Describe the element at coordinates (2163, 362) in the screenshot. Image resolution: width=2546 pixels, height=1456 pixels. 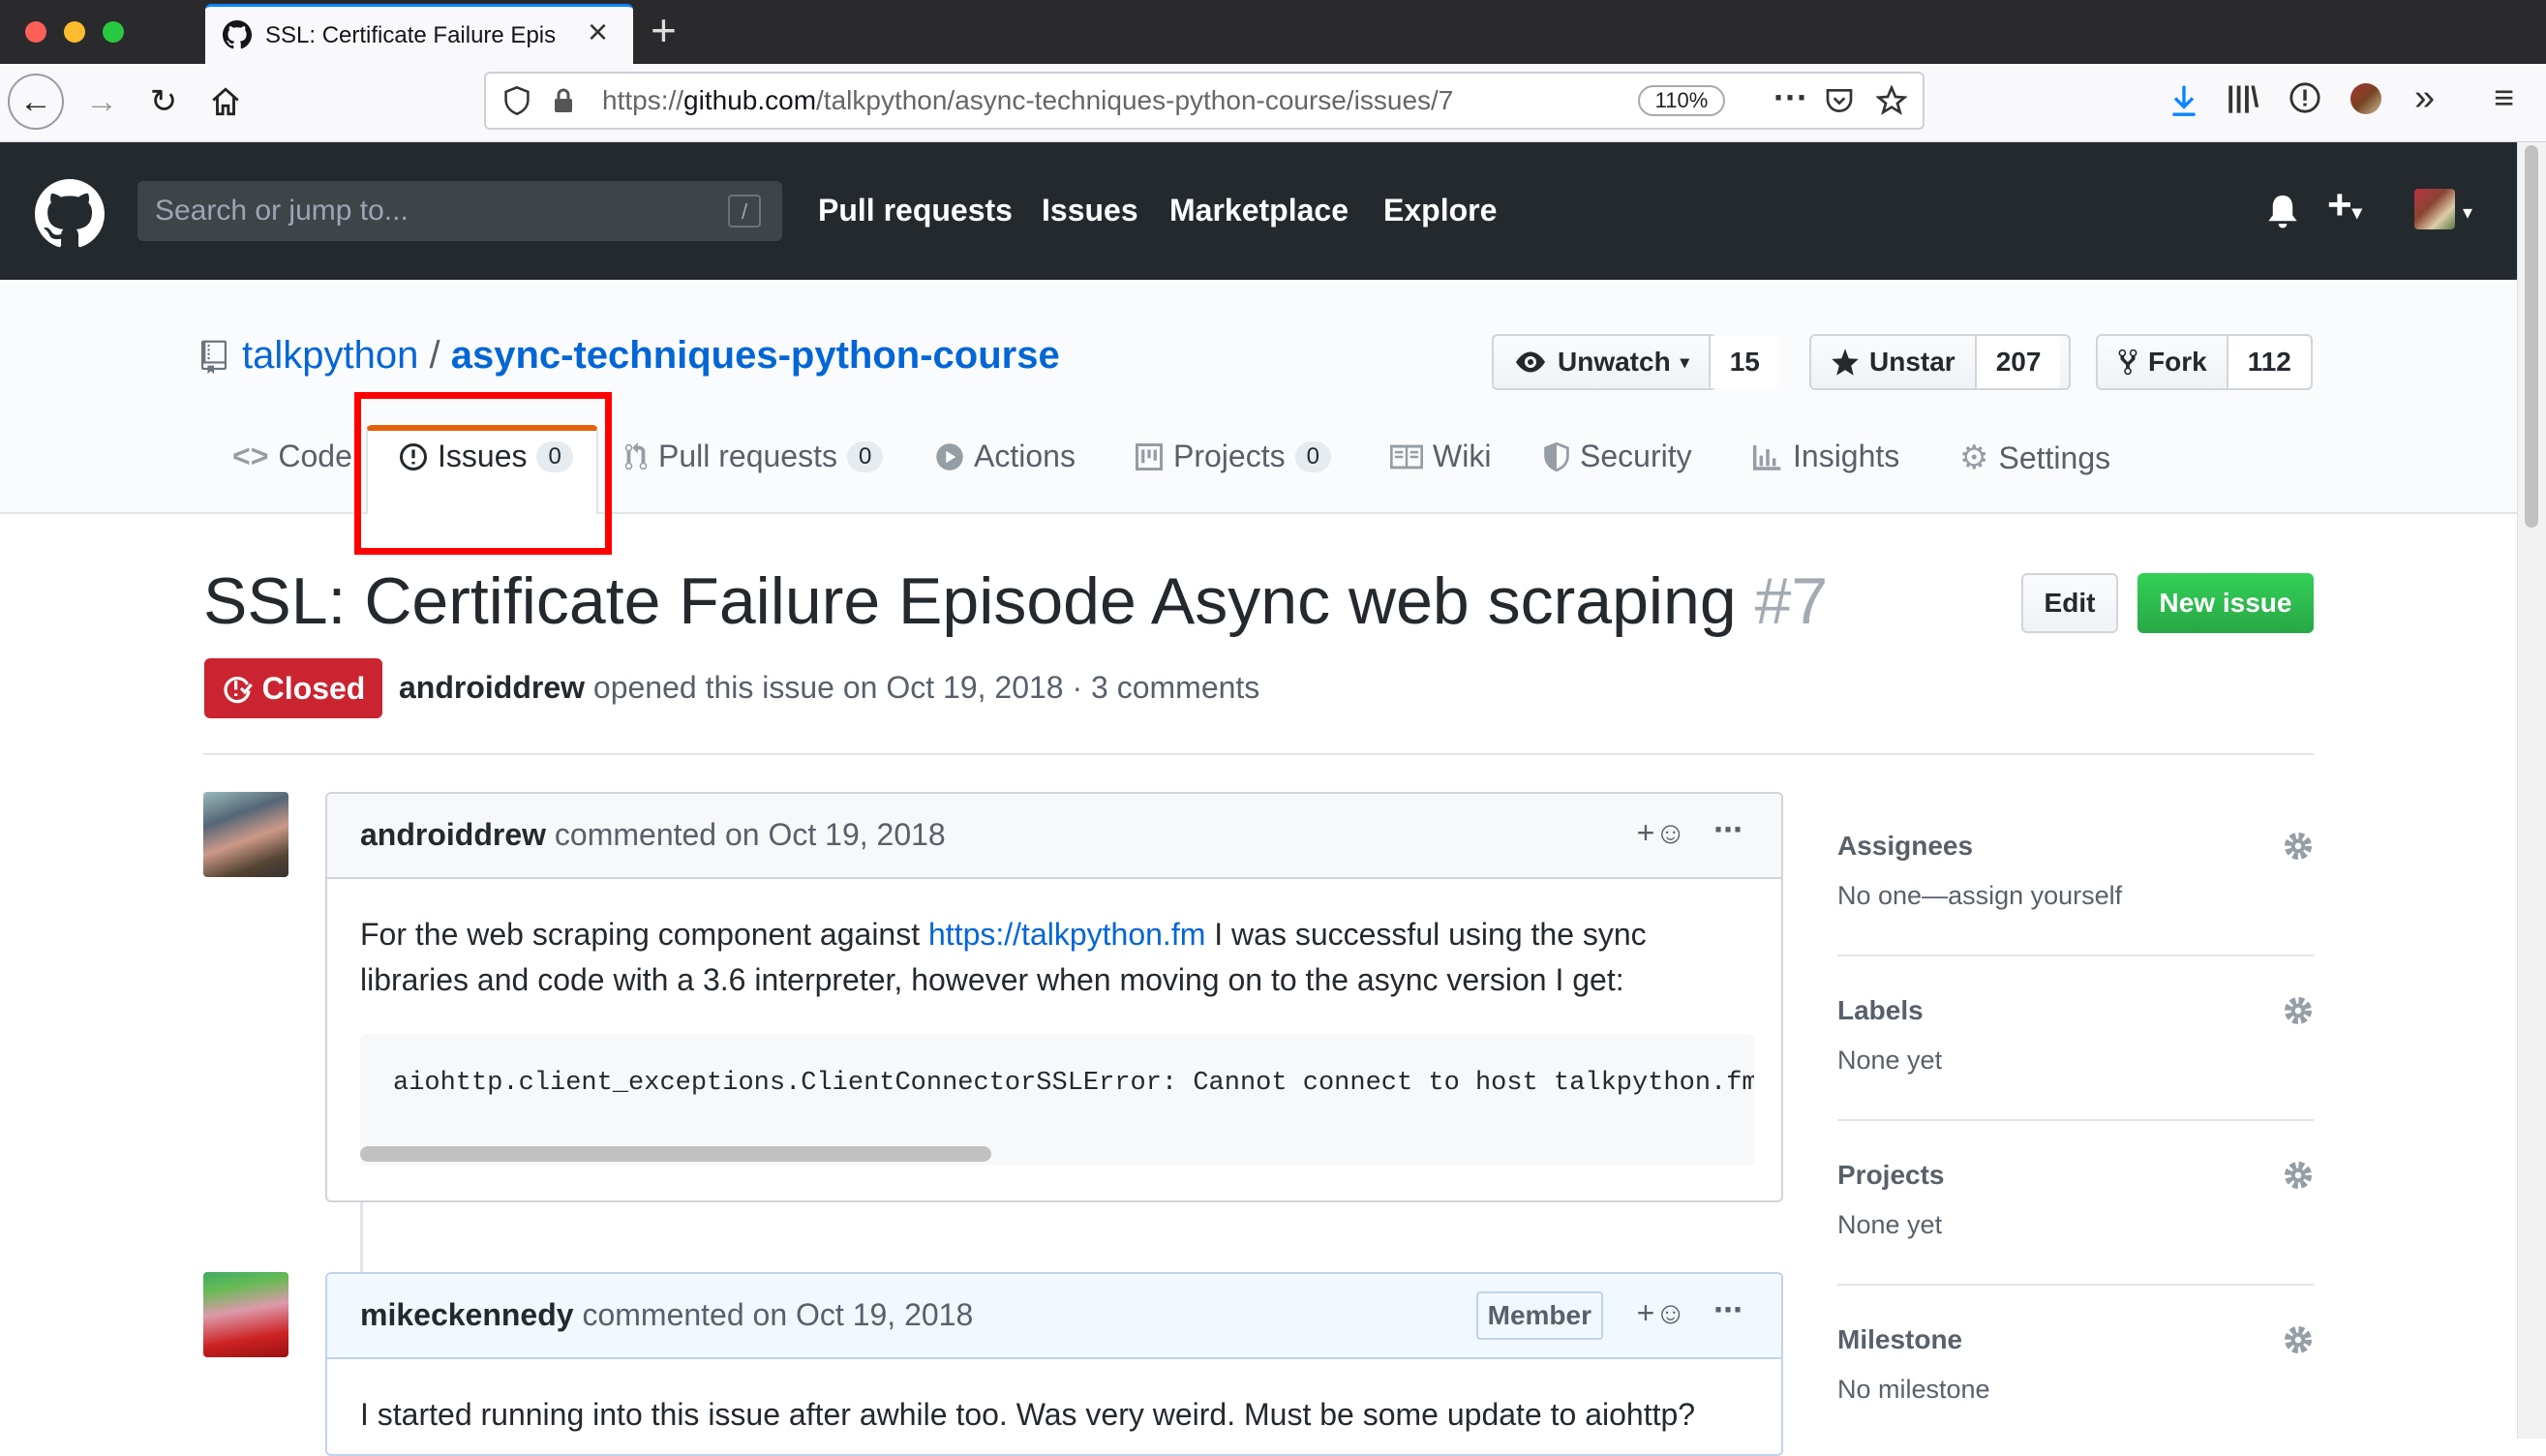
I see `fork-button: Fork` at that location.